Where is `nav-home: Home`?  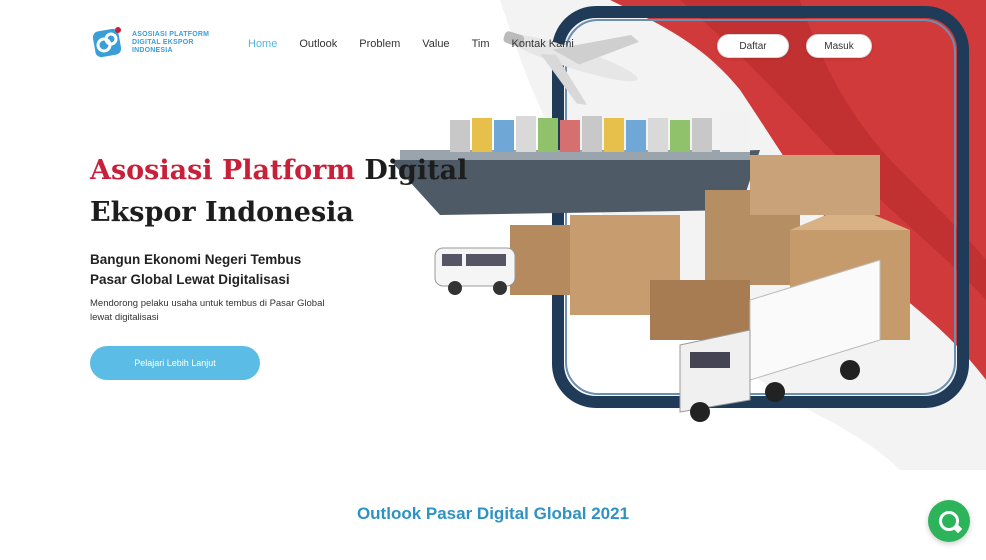
nav-home: Home is located at coordinates (262, 44).